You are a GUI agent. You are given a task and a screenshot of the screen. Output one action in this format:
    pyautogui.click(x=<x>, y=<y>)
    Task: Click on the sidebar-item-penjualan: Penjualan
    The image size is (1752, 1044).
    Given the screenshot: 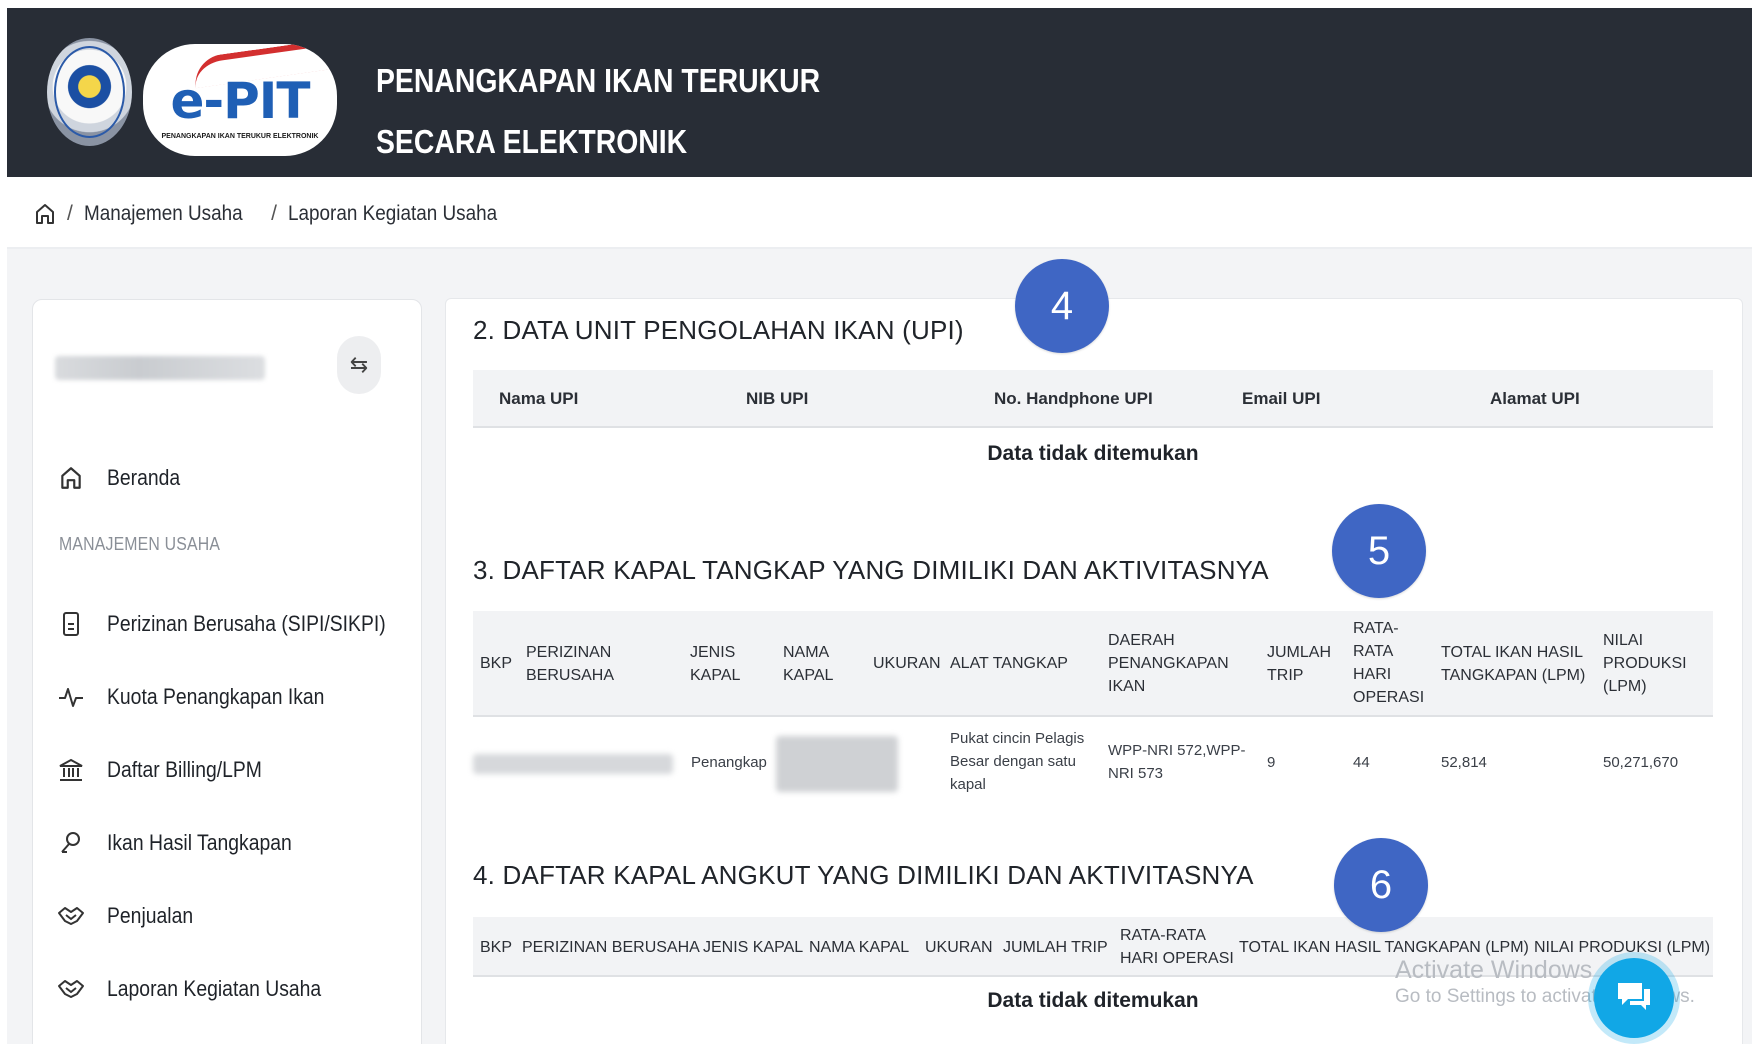 What is the action you would take?
    pyautogui.click(x=131, y=916)
    